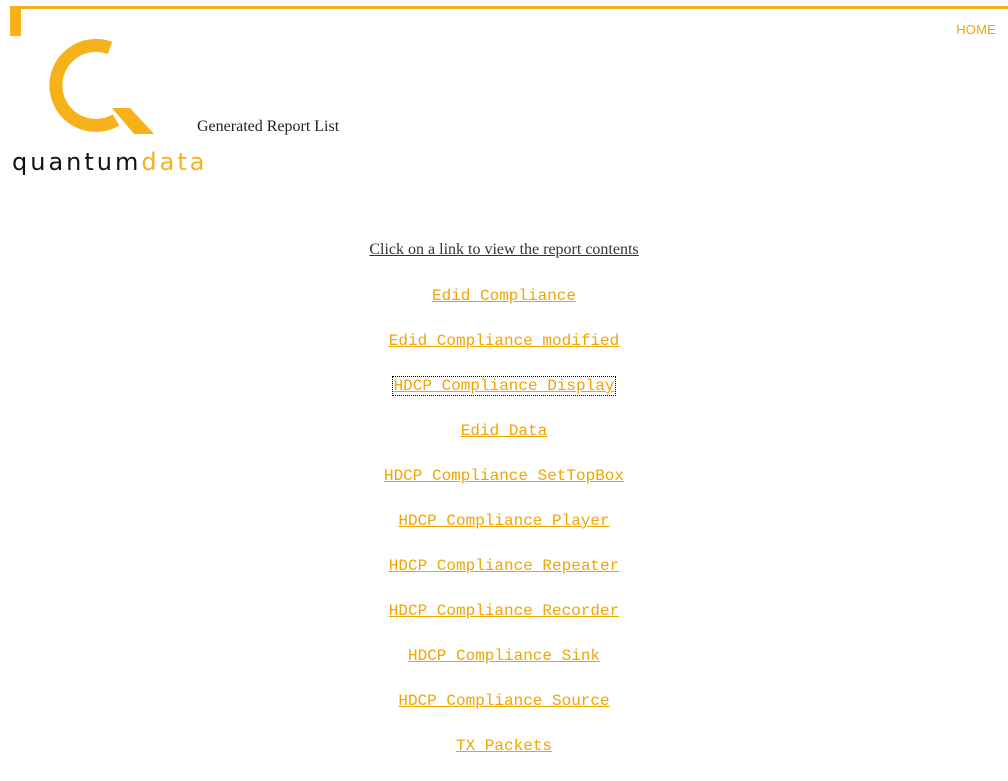 The image size is (1008, 781). I want to click on report-link: HDCP Compliance SetTopBox, so click(504, 476).